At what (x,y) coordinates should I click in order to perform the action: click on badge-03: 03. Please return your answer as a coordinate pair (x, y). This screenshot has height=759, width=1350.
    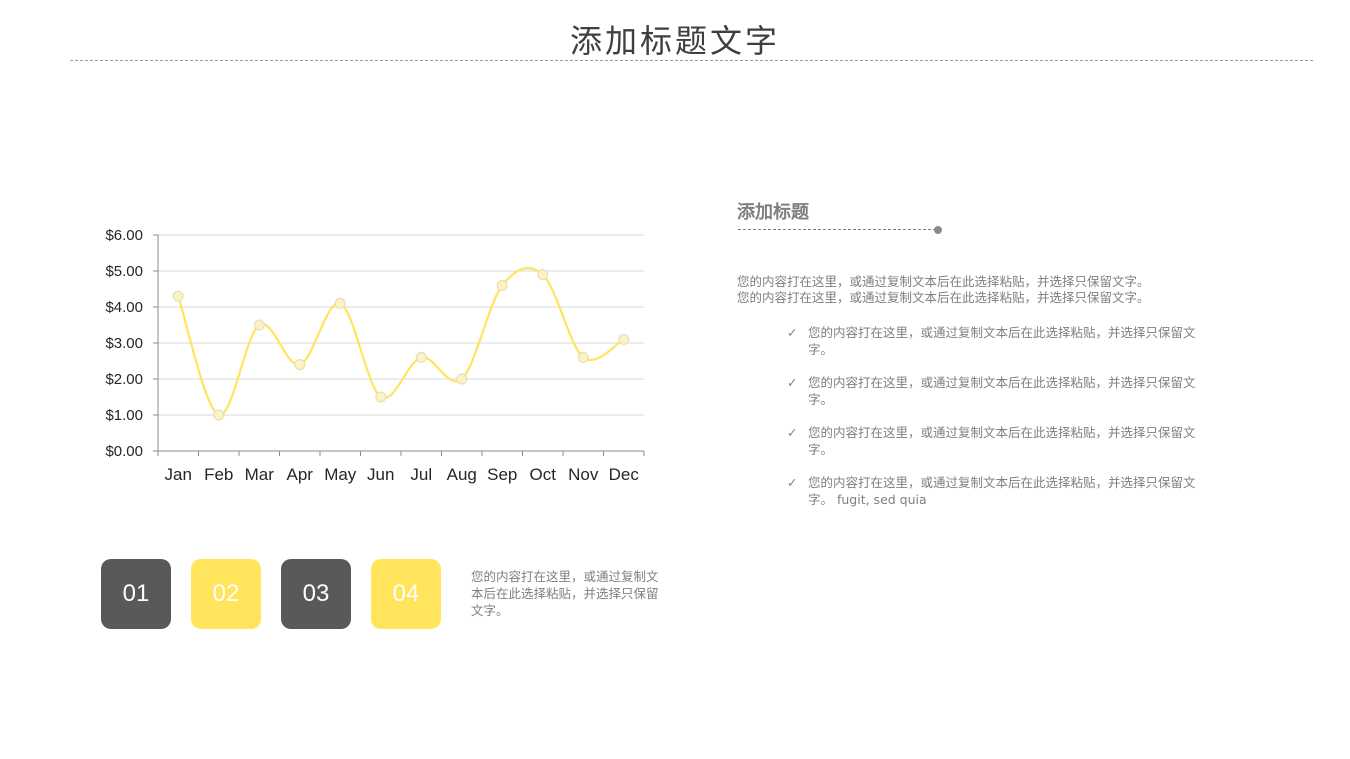
    Looking at the image, I should click on (316, 594).